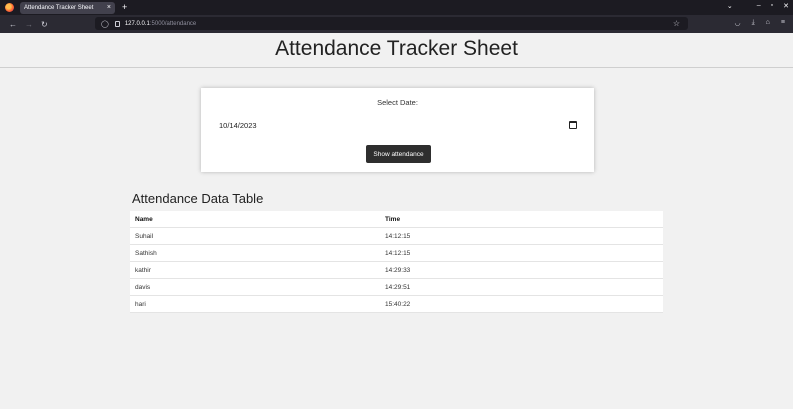  What do you see at coordinates (13, 24) in the screenshot?
I see `back-icon: ←` at bounding box center [13, 24].